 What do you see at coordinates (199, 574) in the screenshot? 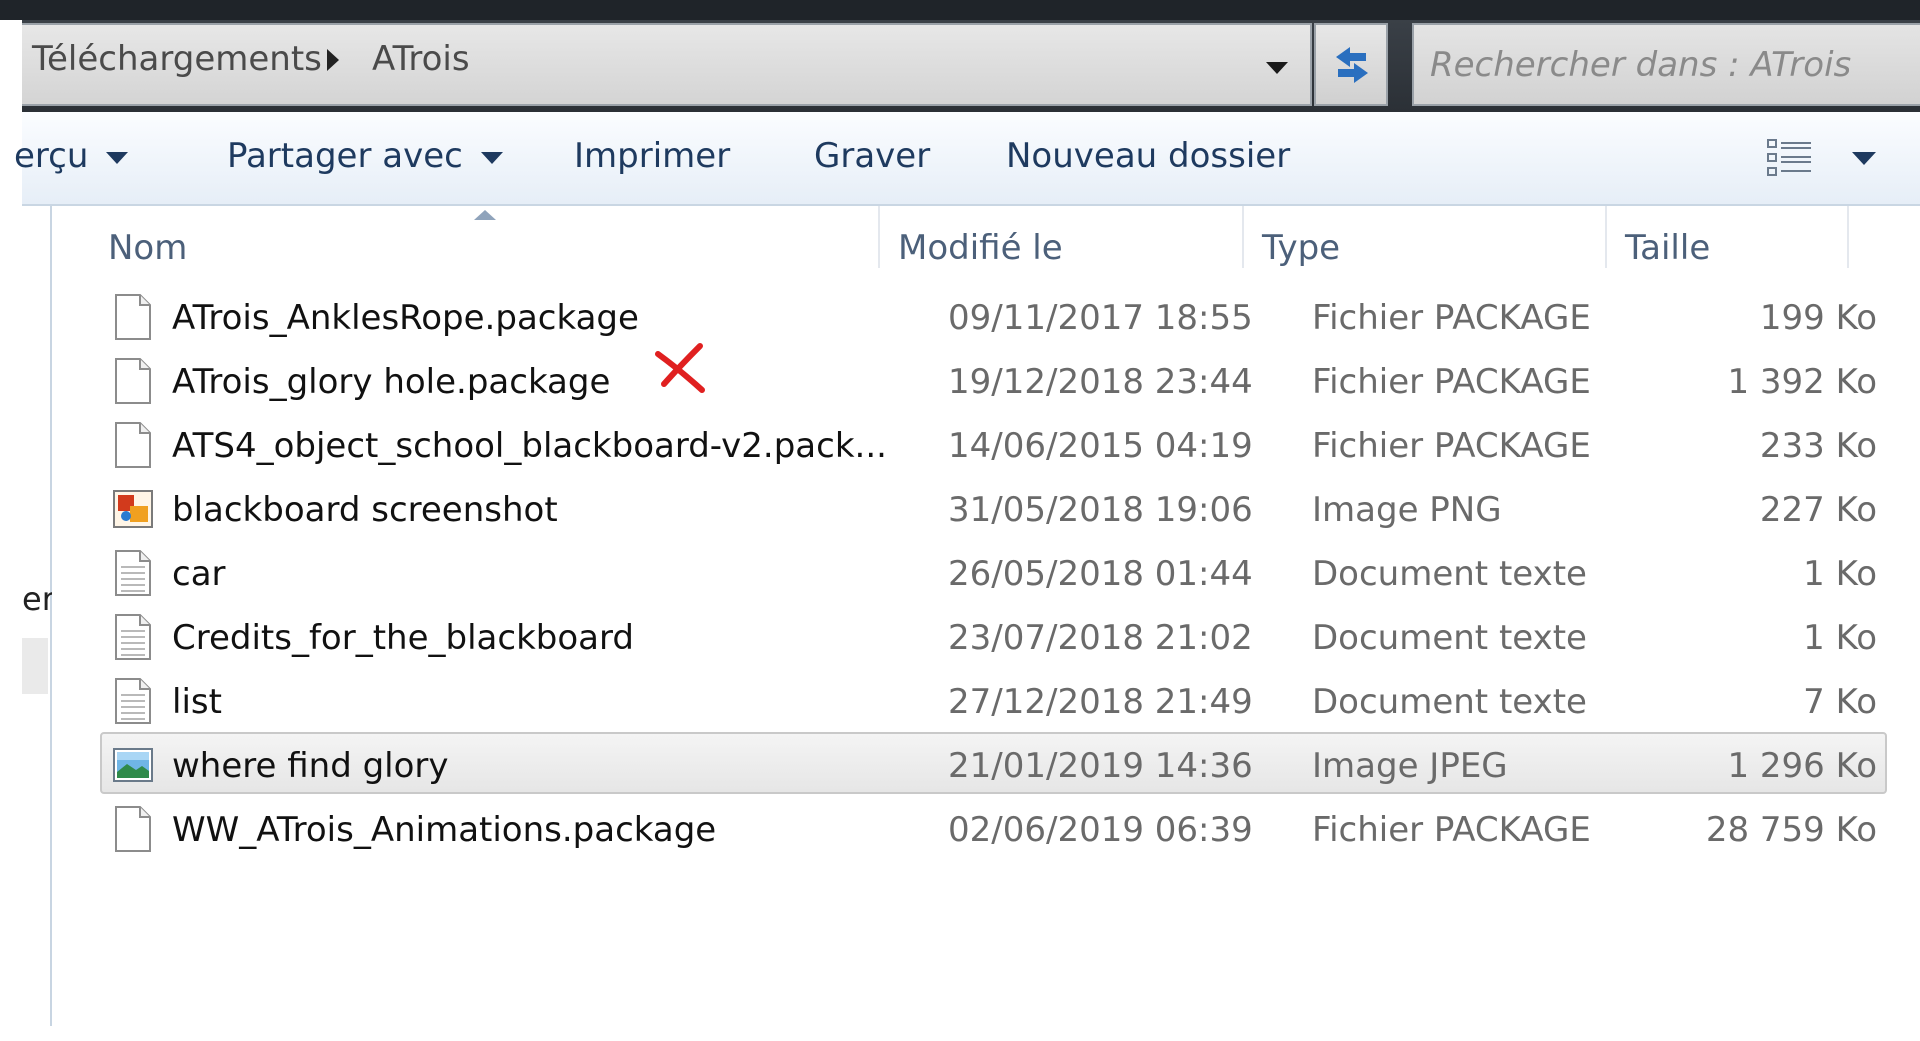
I see `file-name: car` at bounding box center [199, 574].